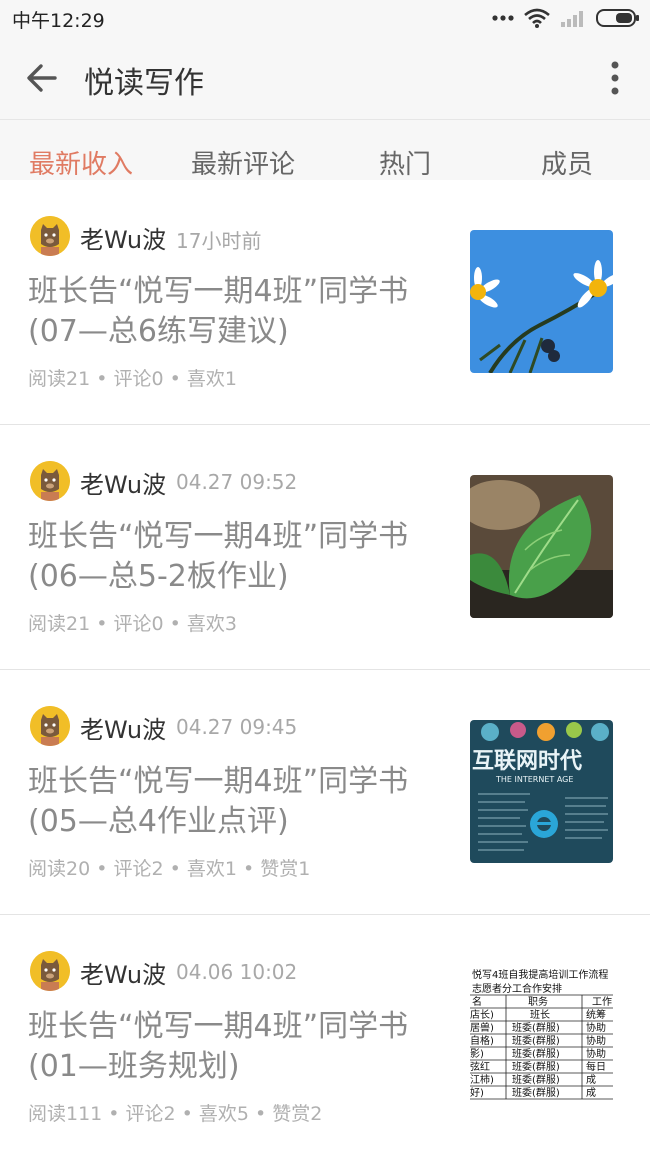 This screenshot has width=650, height=1156. Describe the element at coordinates (527, 761) in the screenshot. I see `poster-headline: 互联网时代` at that location.